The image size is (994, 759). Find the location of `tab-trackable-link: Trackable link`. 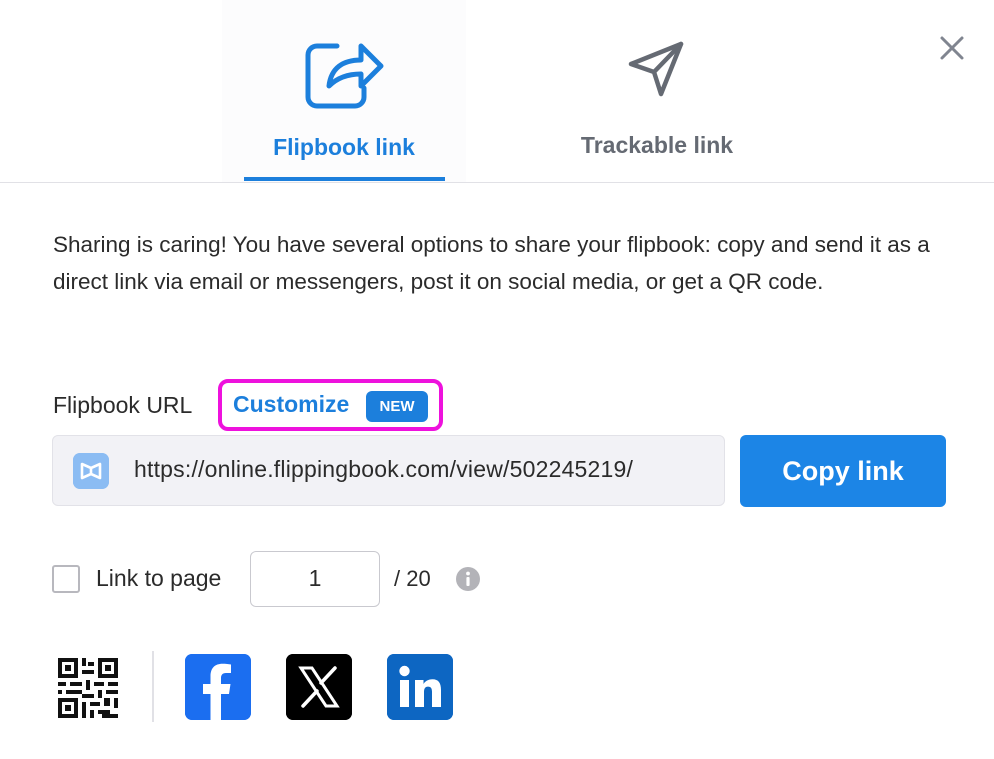

tab-trackable-link: Trackable link is located at coordinates (657, 91).